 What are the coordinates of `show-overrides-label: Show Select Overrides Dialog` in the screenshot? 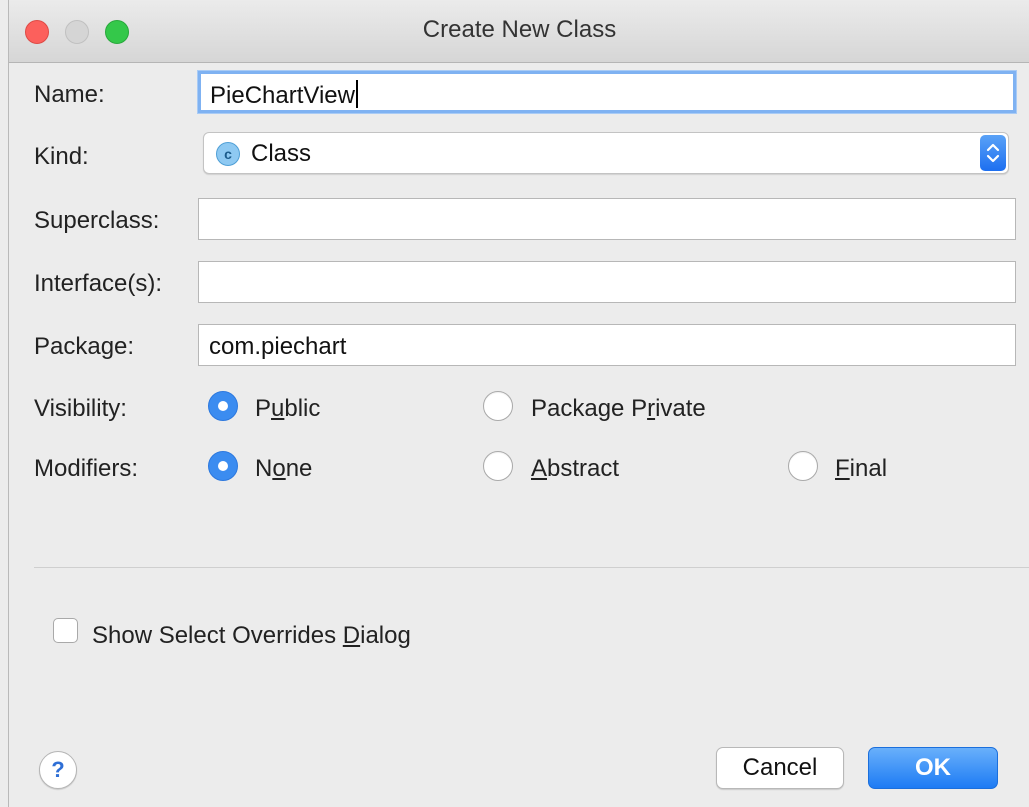 It's located at (251, 635).